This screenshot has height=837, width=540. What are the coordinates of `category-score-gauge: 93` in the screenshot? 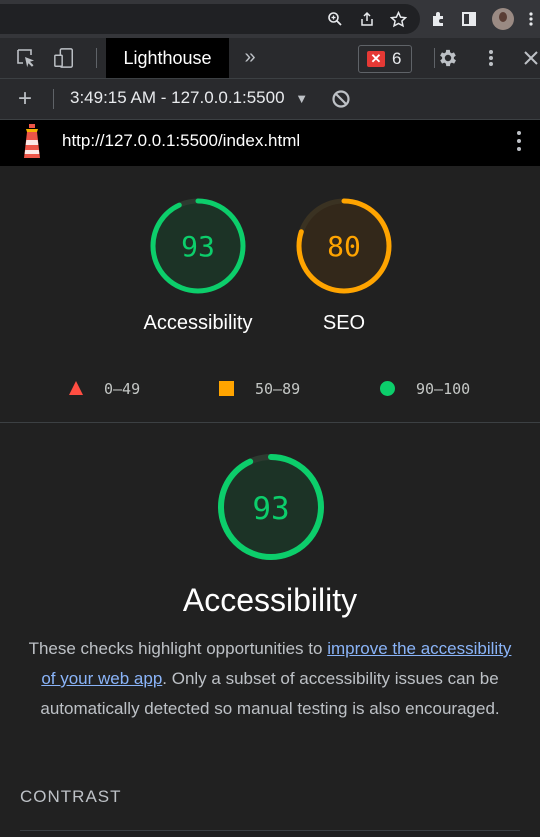 It's located at (271, 507).